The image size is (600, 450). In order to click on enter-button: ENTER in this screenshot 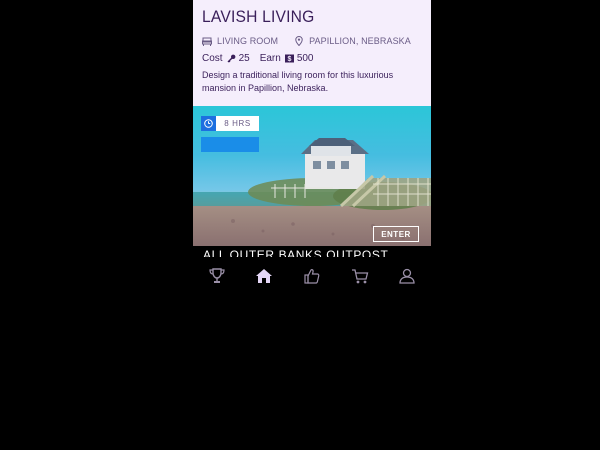, I will do `click(396, 234)`.